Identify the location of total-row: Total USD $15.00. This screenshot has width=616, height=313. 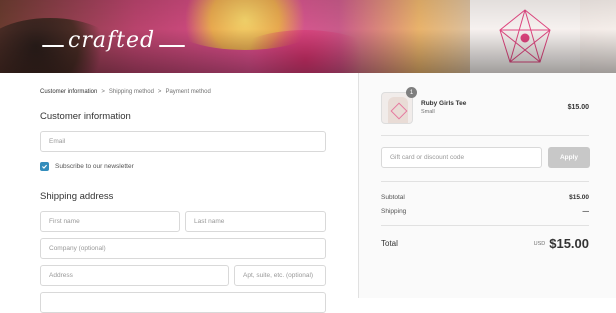
(485, 243).